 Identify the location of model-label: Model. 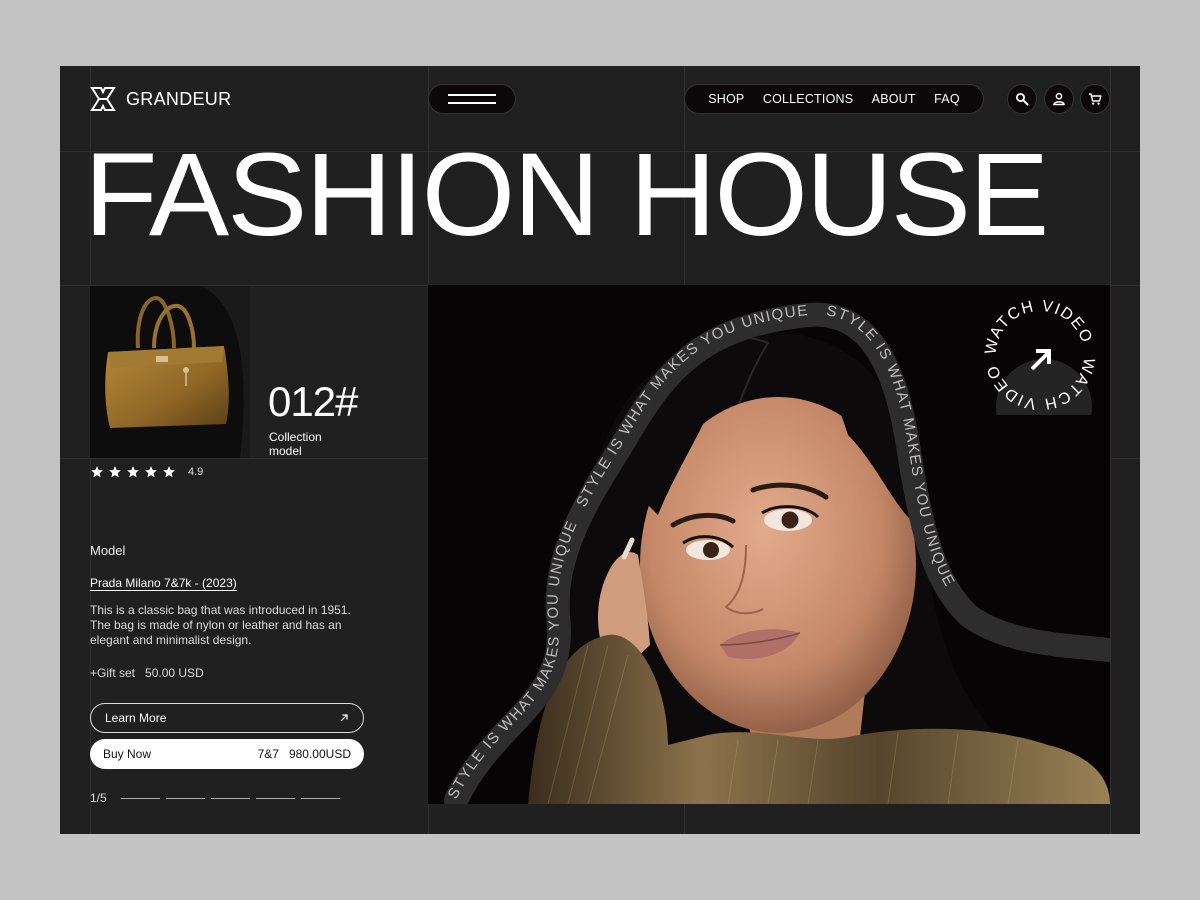
(108, 550).